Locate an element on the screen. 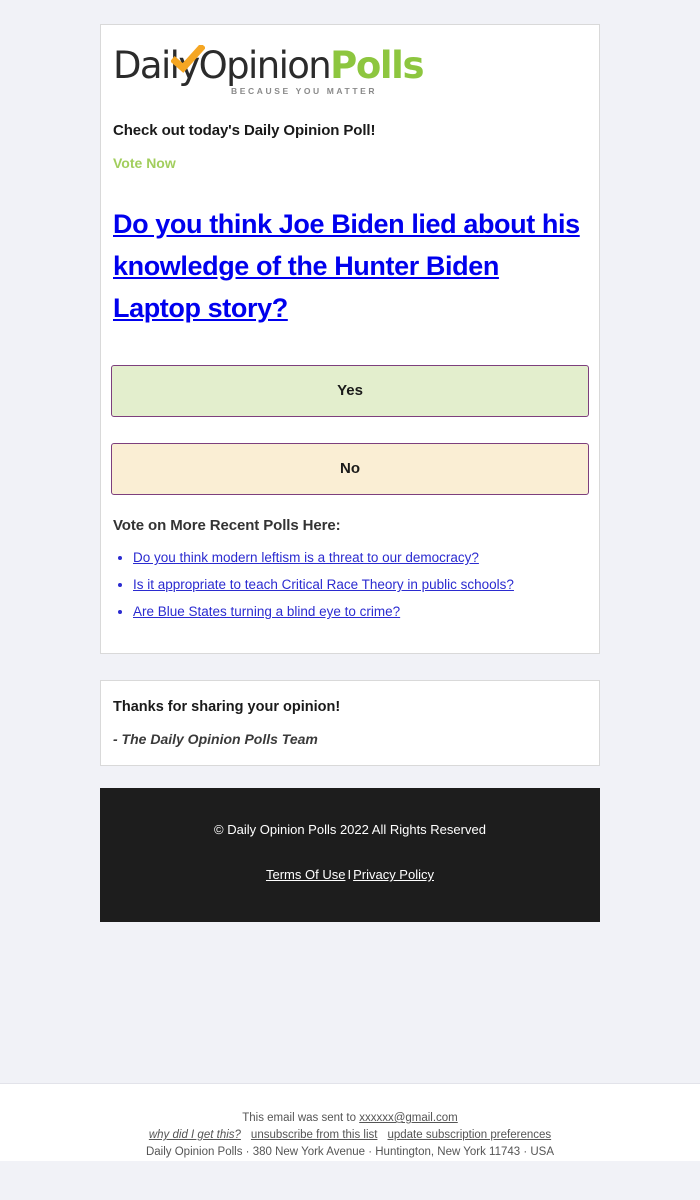  logo-tagline: BECAUSE YOU MATTER is located at coordinates (304, 91).